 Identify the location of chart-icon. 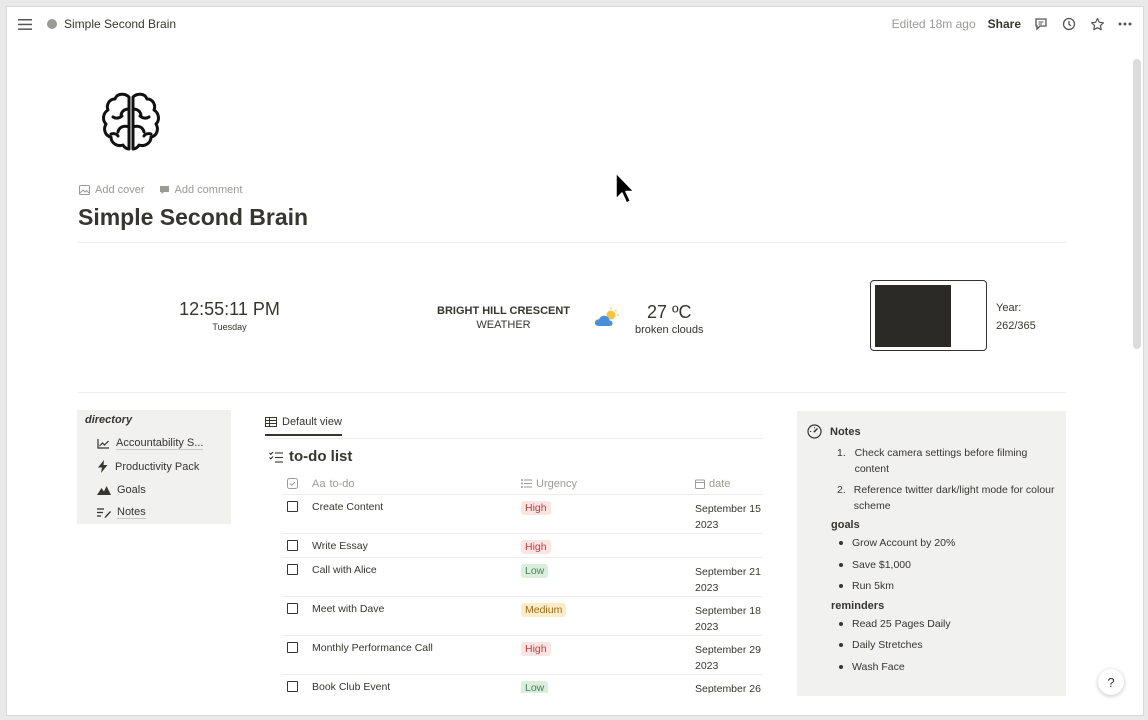
(103, 444).